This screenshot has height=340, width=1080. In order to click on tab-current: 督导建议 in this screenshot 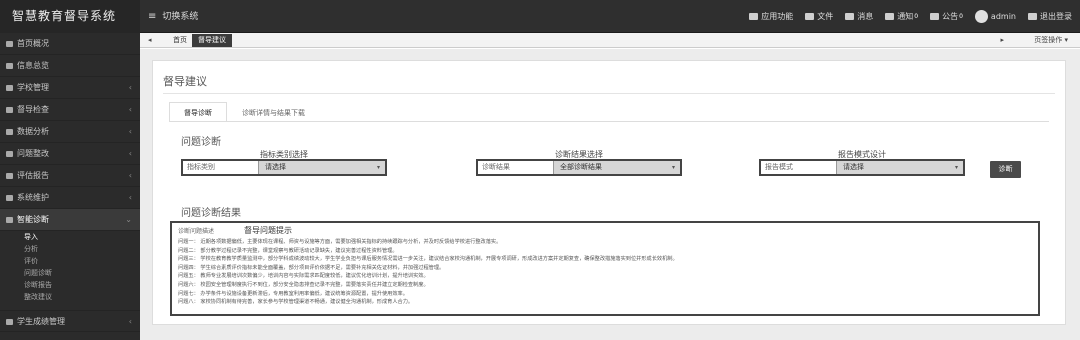, I will do `click(212, 40)`.